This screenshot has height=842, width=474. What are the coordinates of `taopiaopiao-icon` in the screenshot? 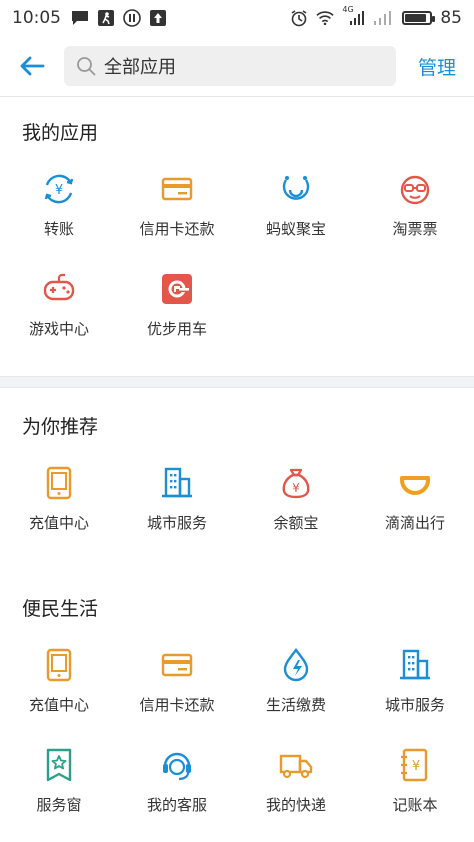 It's located at (415, 189).